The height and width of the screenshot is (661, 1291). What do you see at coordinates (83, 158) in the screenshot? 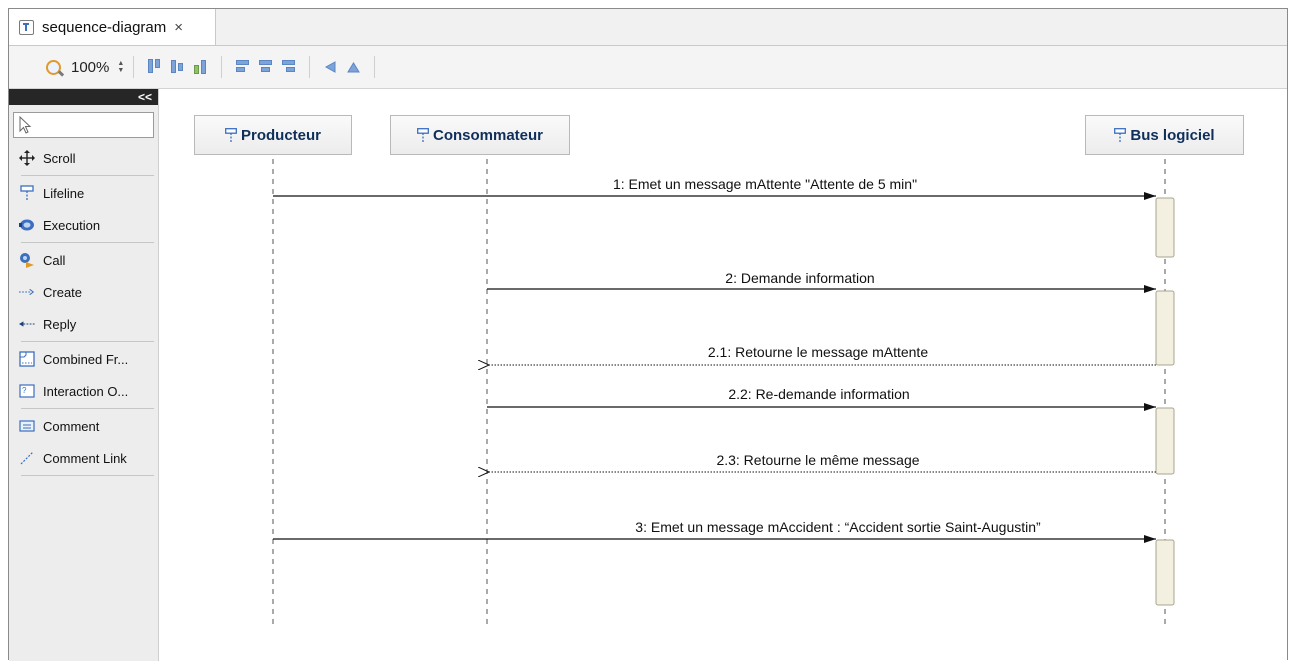
I see `palette-item-scroll: Scroll` at bounding box center [83, 158].